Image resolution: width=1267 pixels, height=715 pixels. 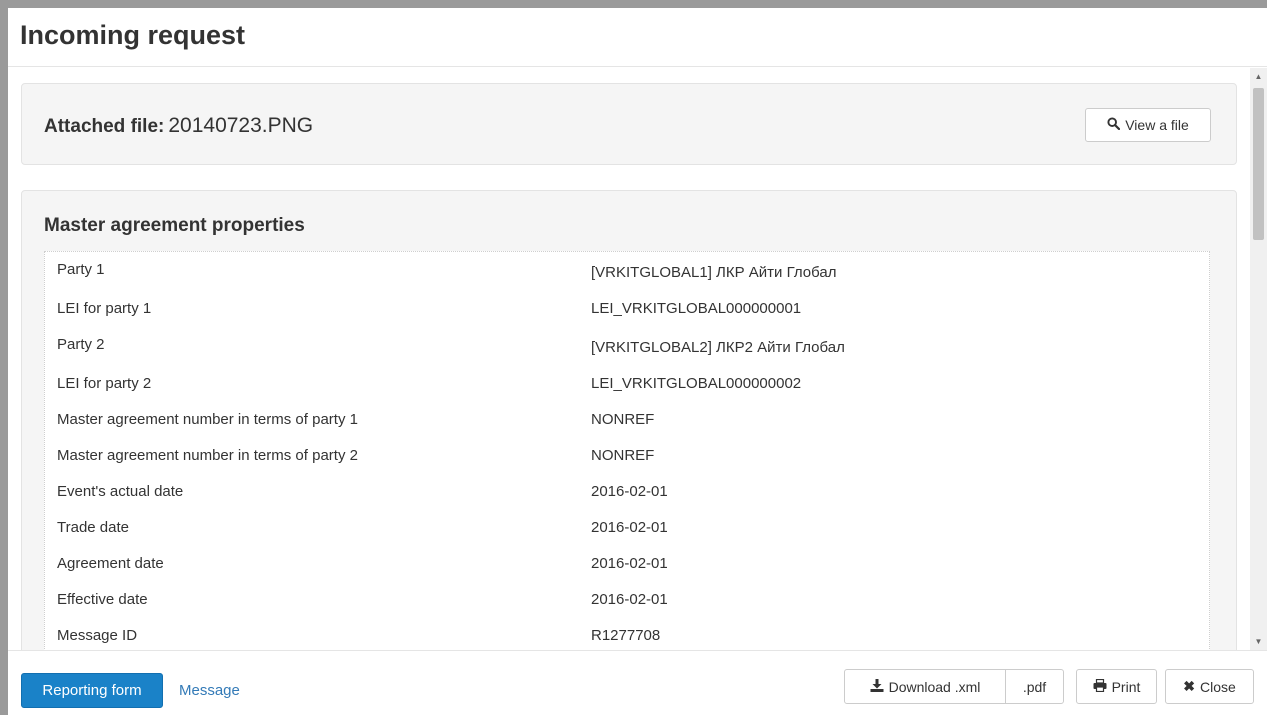 I want to click on property-value: LEI_VRKITGLOBAL000000002, so click(x=696, y=383).